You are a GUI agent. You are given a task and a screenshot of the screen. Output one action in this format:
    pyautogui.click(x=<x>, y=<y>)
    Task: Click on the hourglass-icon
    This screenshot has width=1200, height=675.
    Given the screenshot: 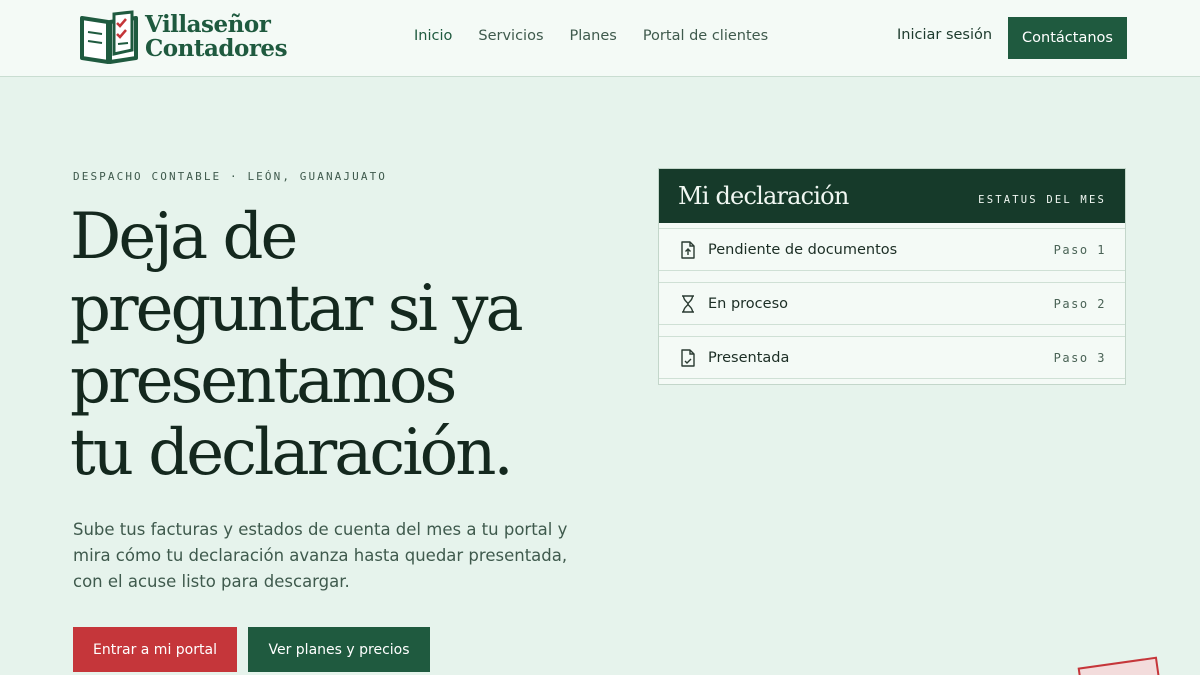 What is the action you would take?
    pyautogui.click(x=688, y=304)
    